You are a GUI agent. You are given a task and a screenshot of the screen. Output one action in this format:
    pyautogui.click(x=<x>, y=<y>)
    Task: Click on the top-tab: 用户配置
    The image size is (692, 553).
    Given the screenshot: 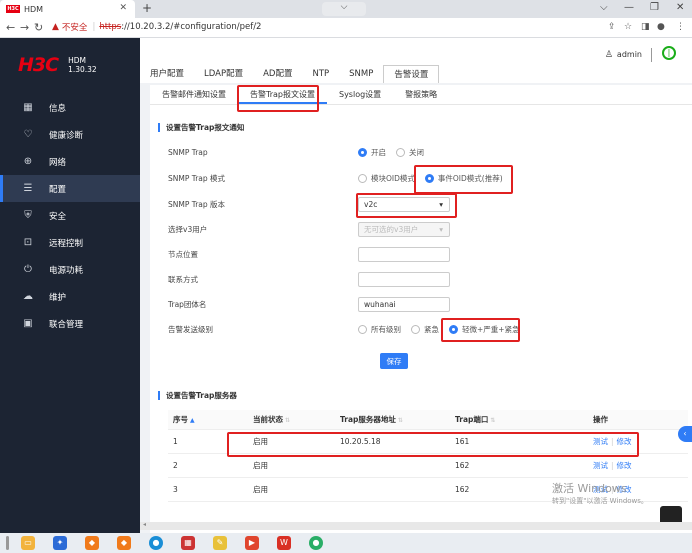 What is the action you would take?
    pyautogui.click(x=167, y=74)
    